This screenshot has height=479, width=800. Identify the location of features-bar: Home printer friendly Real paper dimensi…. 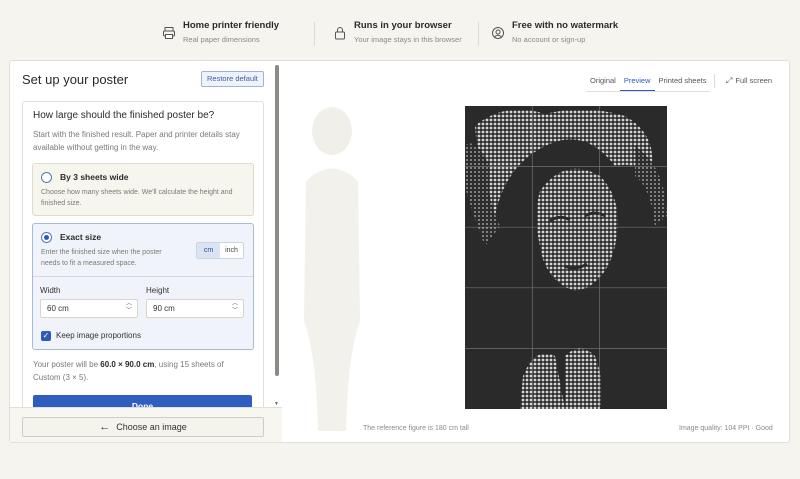
(400, 29).